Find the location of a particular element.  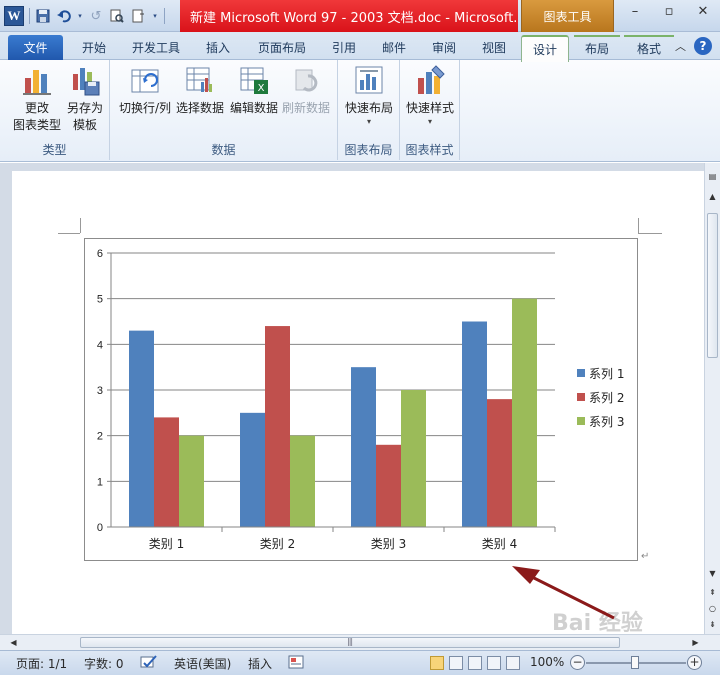

macro-recording-icon is located at coordinates (296, 663).